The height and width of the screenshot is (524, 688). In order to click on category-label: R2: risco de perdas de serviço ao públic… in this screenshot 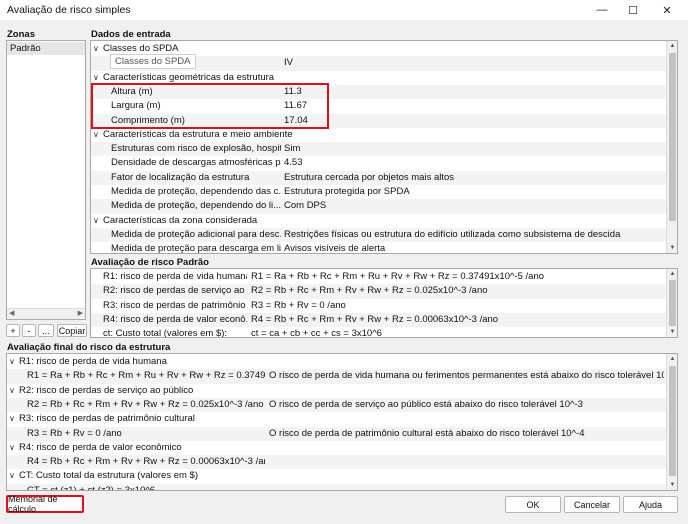, I will do `click(106, 390)`.